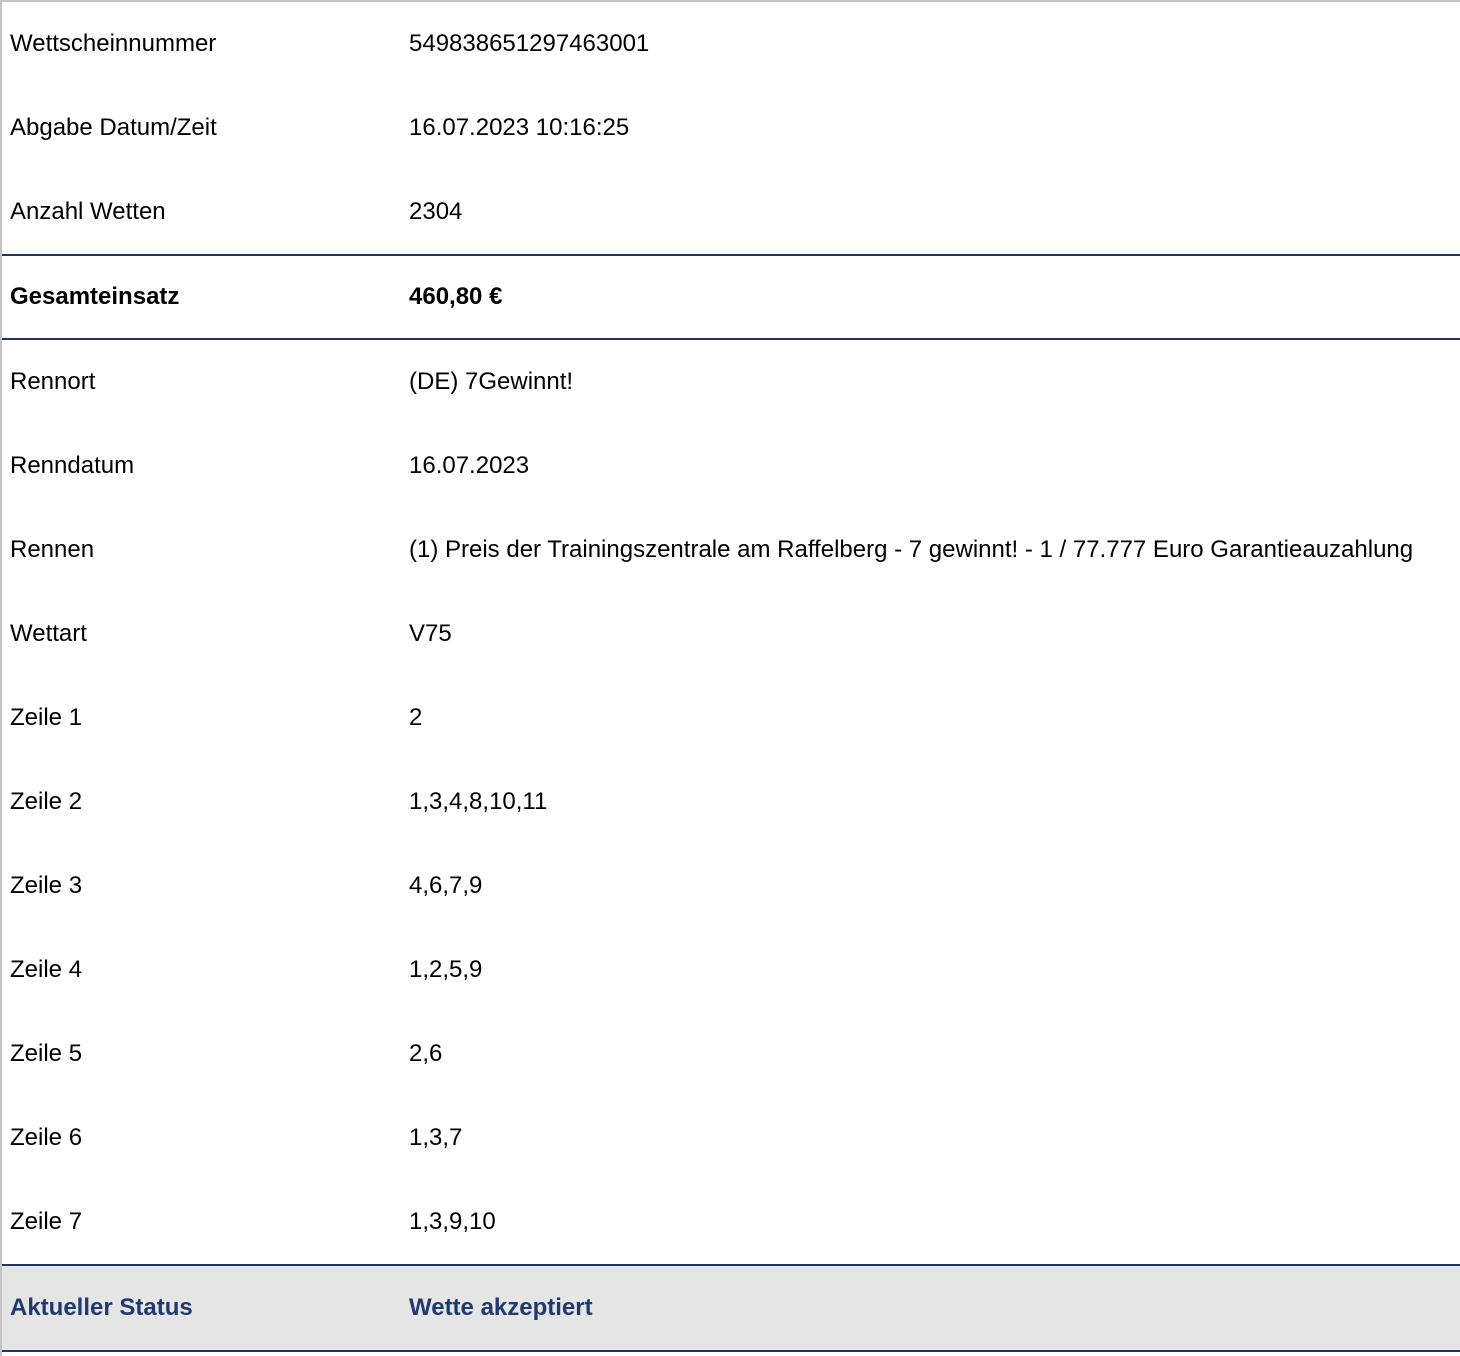  I want to click on total-stake-row: Gesamteinsatz 460,80 €, so click(731, 297).